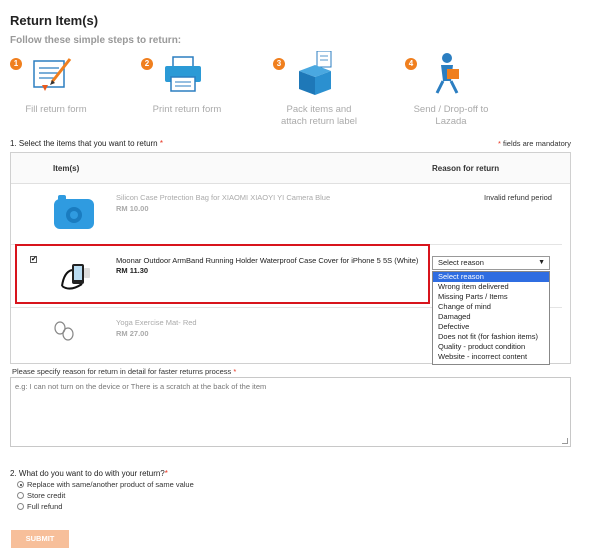 This screenshot has width=600, height=554. Describe the element at coordinates (33, 259) in the screenshot. I see `item-checkbox: ✔` at that location.